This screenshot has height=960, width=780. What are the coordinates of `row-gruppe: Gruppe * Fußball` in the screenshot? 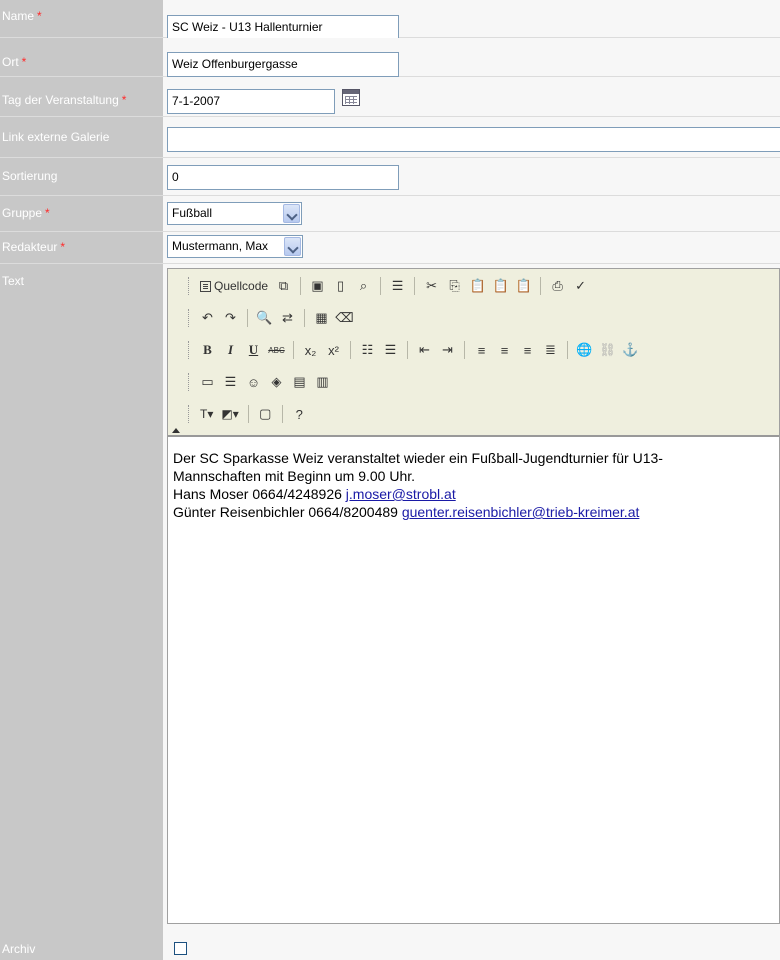 It's located at (390, 214).